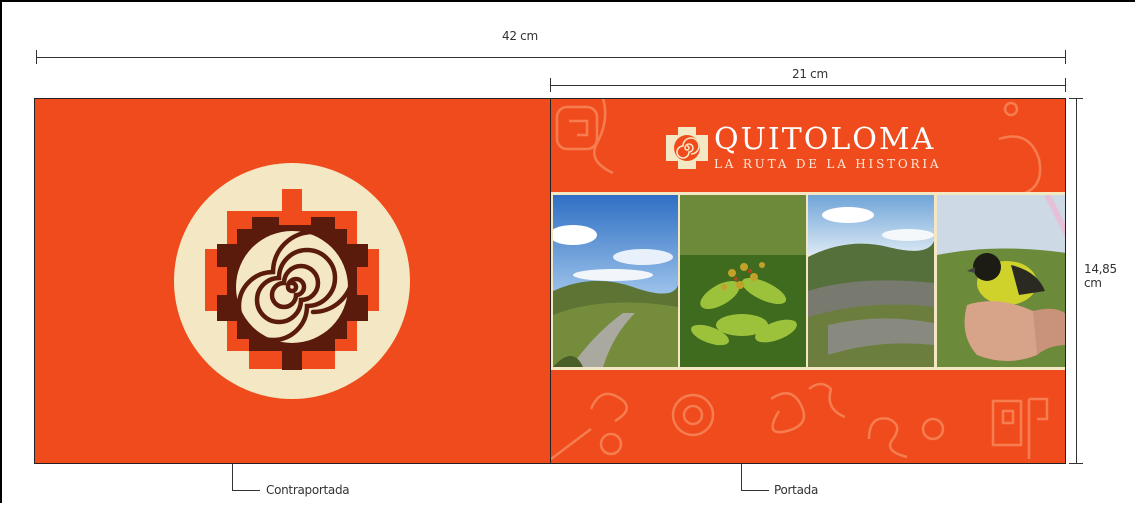 The image size is (1137, 505). What do you see at coordinates (615, 281) in the screenshot?
I see `photo-mountain-road` at bounding box center [615, 281].